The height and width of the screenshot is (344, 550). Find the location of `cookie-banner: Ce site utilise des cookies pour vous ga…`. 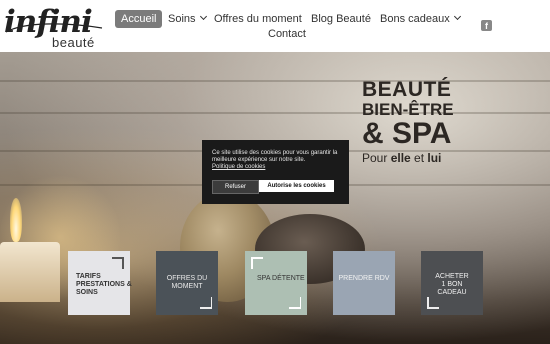

cookie-banner: Ce site utilise des cookies pour vous ga… is located at coordinates (275, 172).